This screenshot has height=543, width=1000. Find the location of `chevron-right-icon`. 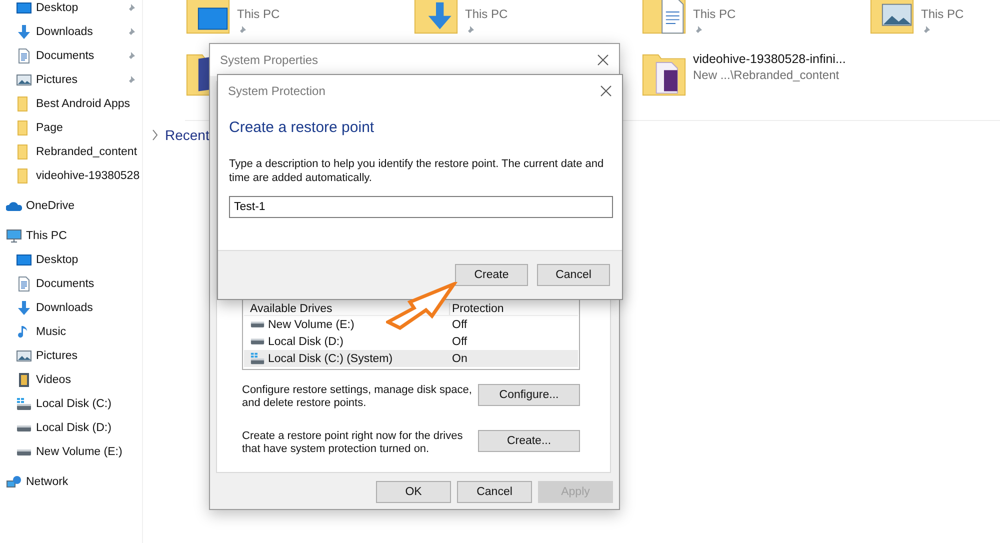

chevron-right-icon is located at coordinates (155, 135).